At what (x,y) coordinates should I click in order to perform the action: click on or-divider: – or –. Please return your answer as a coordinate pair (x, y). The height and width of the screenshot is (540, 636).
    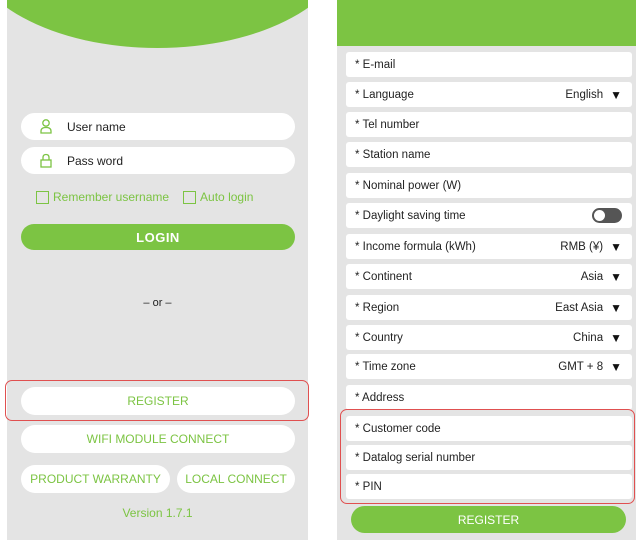
    Looking at the image, I should click on (157, 303).